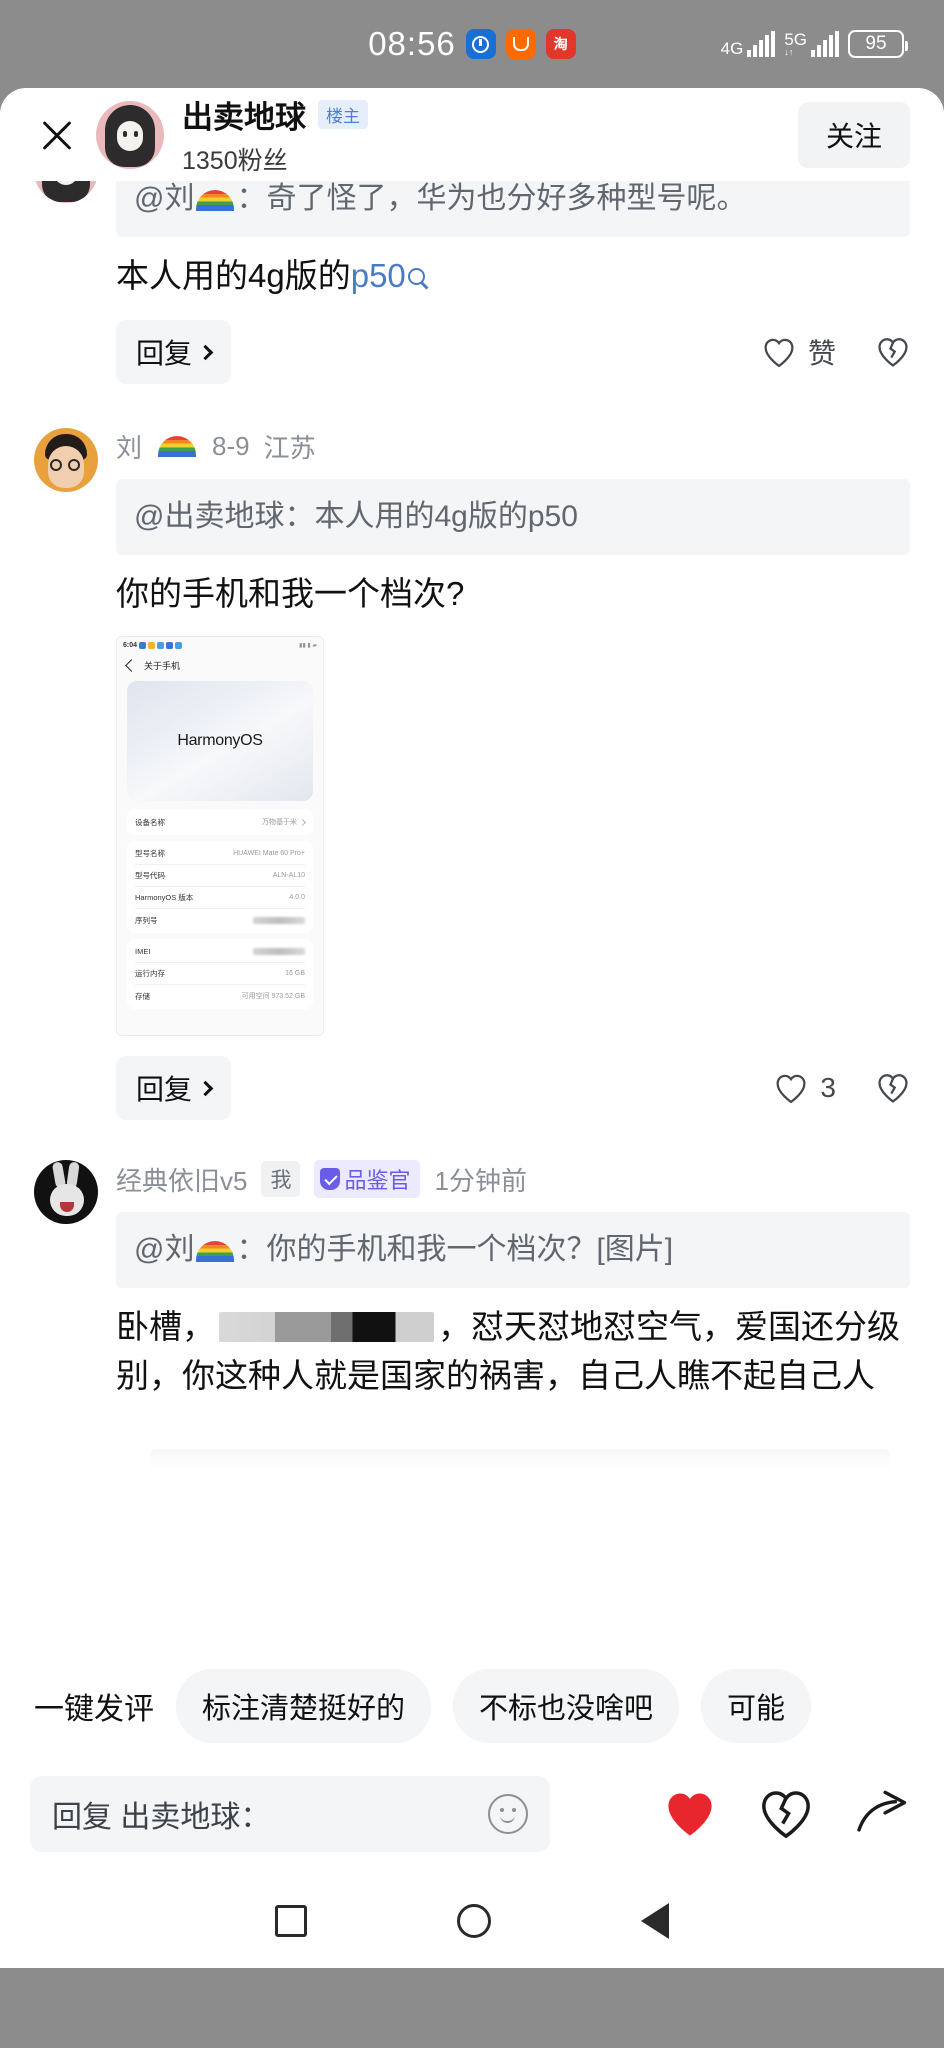  Describe the element at coordinates (220, 876) in the screenshot. I see `table-row: 型号代码 ALN-AL10` at that location.